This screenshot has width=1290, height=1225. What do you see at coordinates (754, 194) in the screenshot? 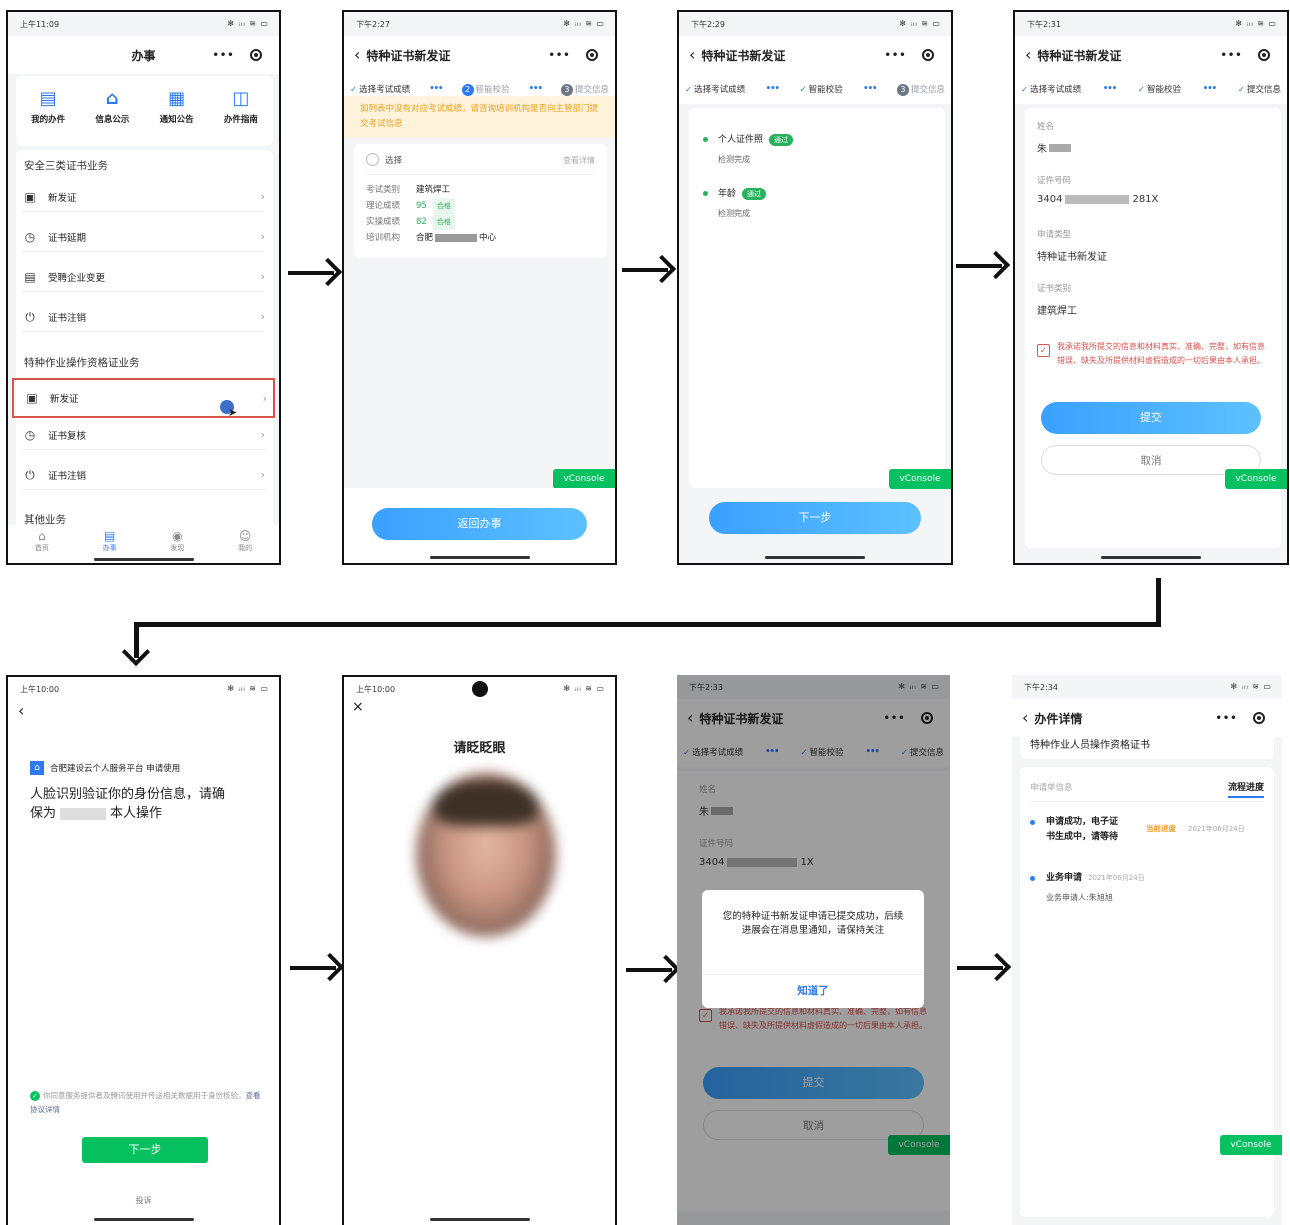
I see `pass-badge: 通过` at bounding box center [754, 194].